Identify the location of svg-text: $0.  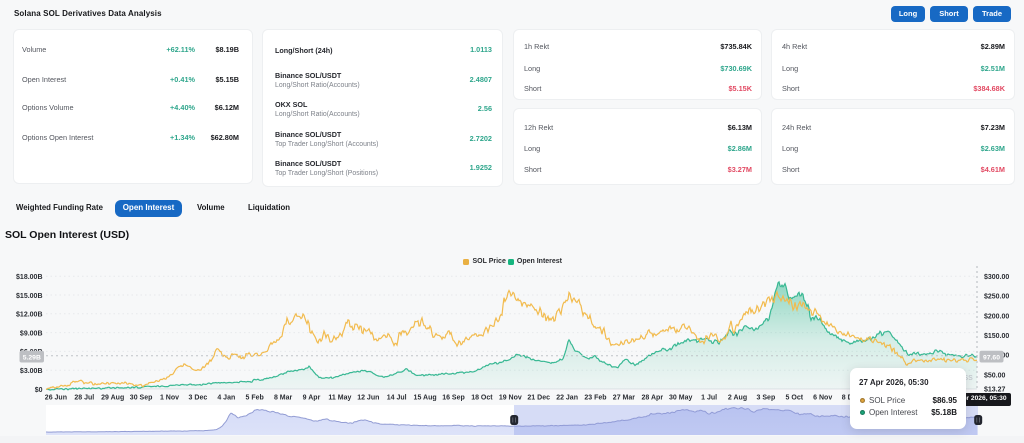
(39, 390).